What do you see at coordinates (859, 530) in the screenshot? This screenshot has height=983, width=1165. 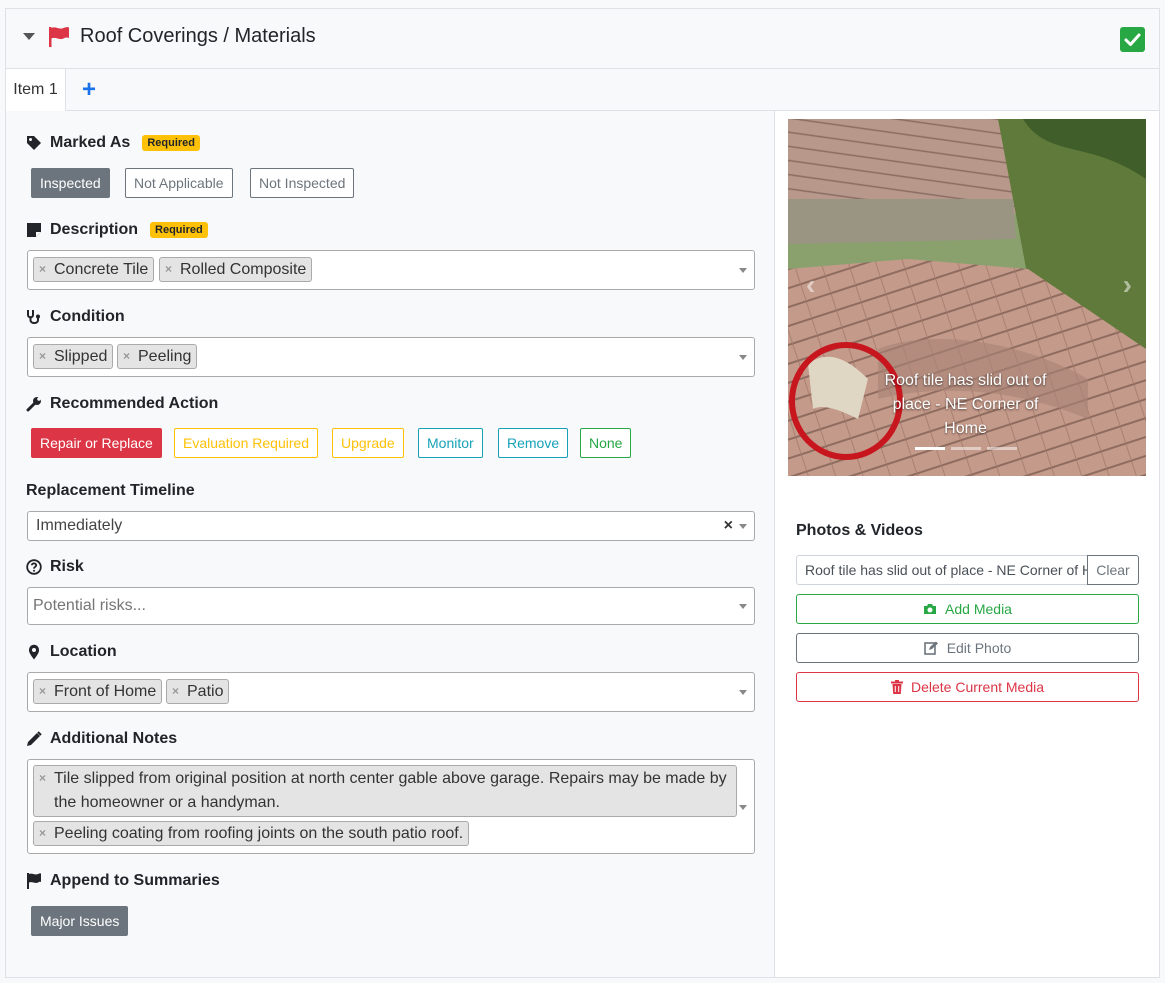 I see `photos-videos-title: Photos & Videos` at bounding box center [859, 530].